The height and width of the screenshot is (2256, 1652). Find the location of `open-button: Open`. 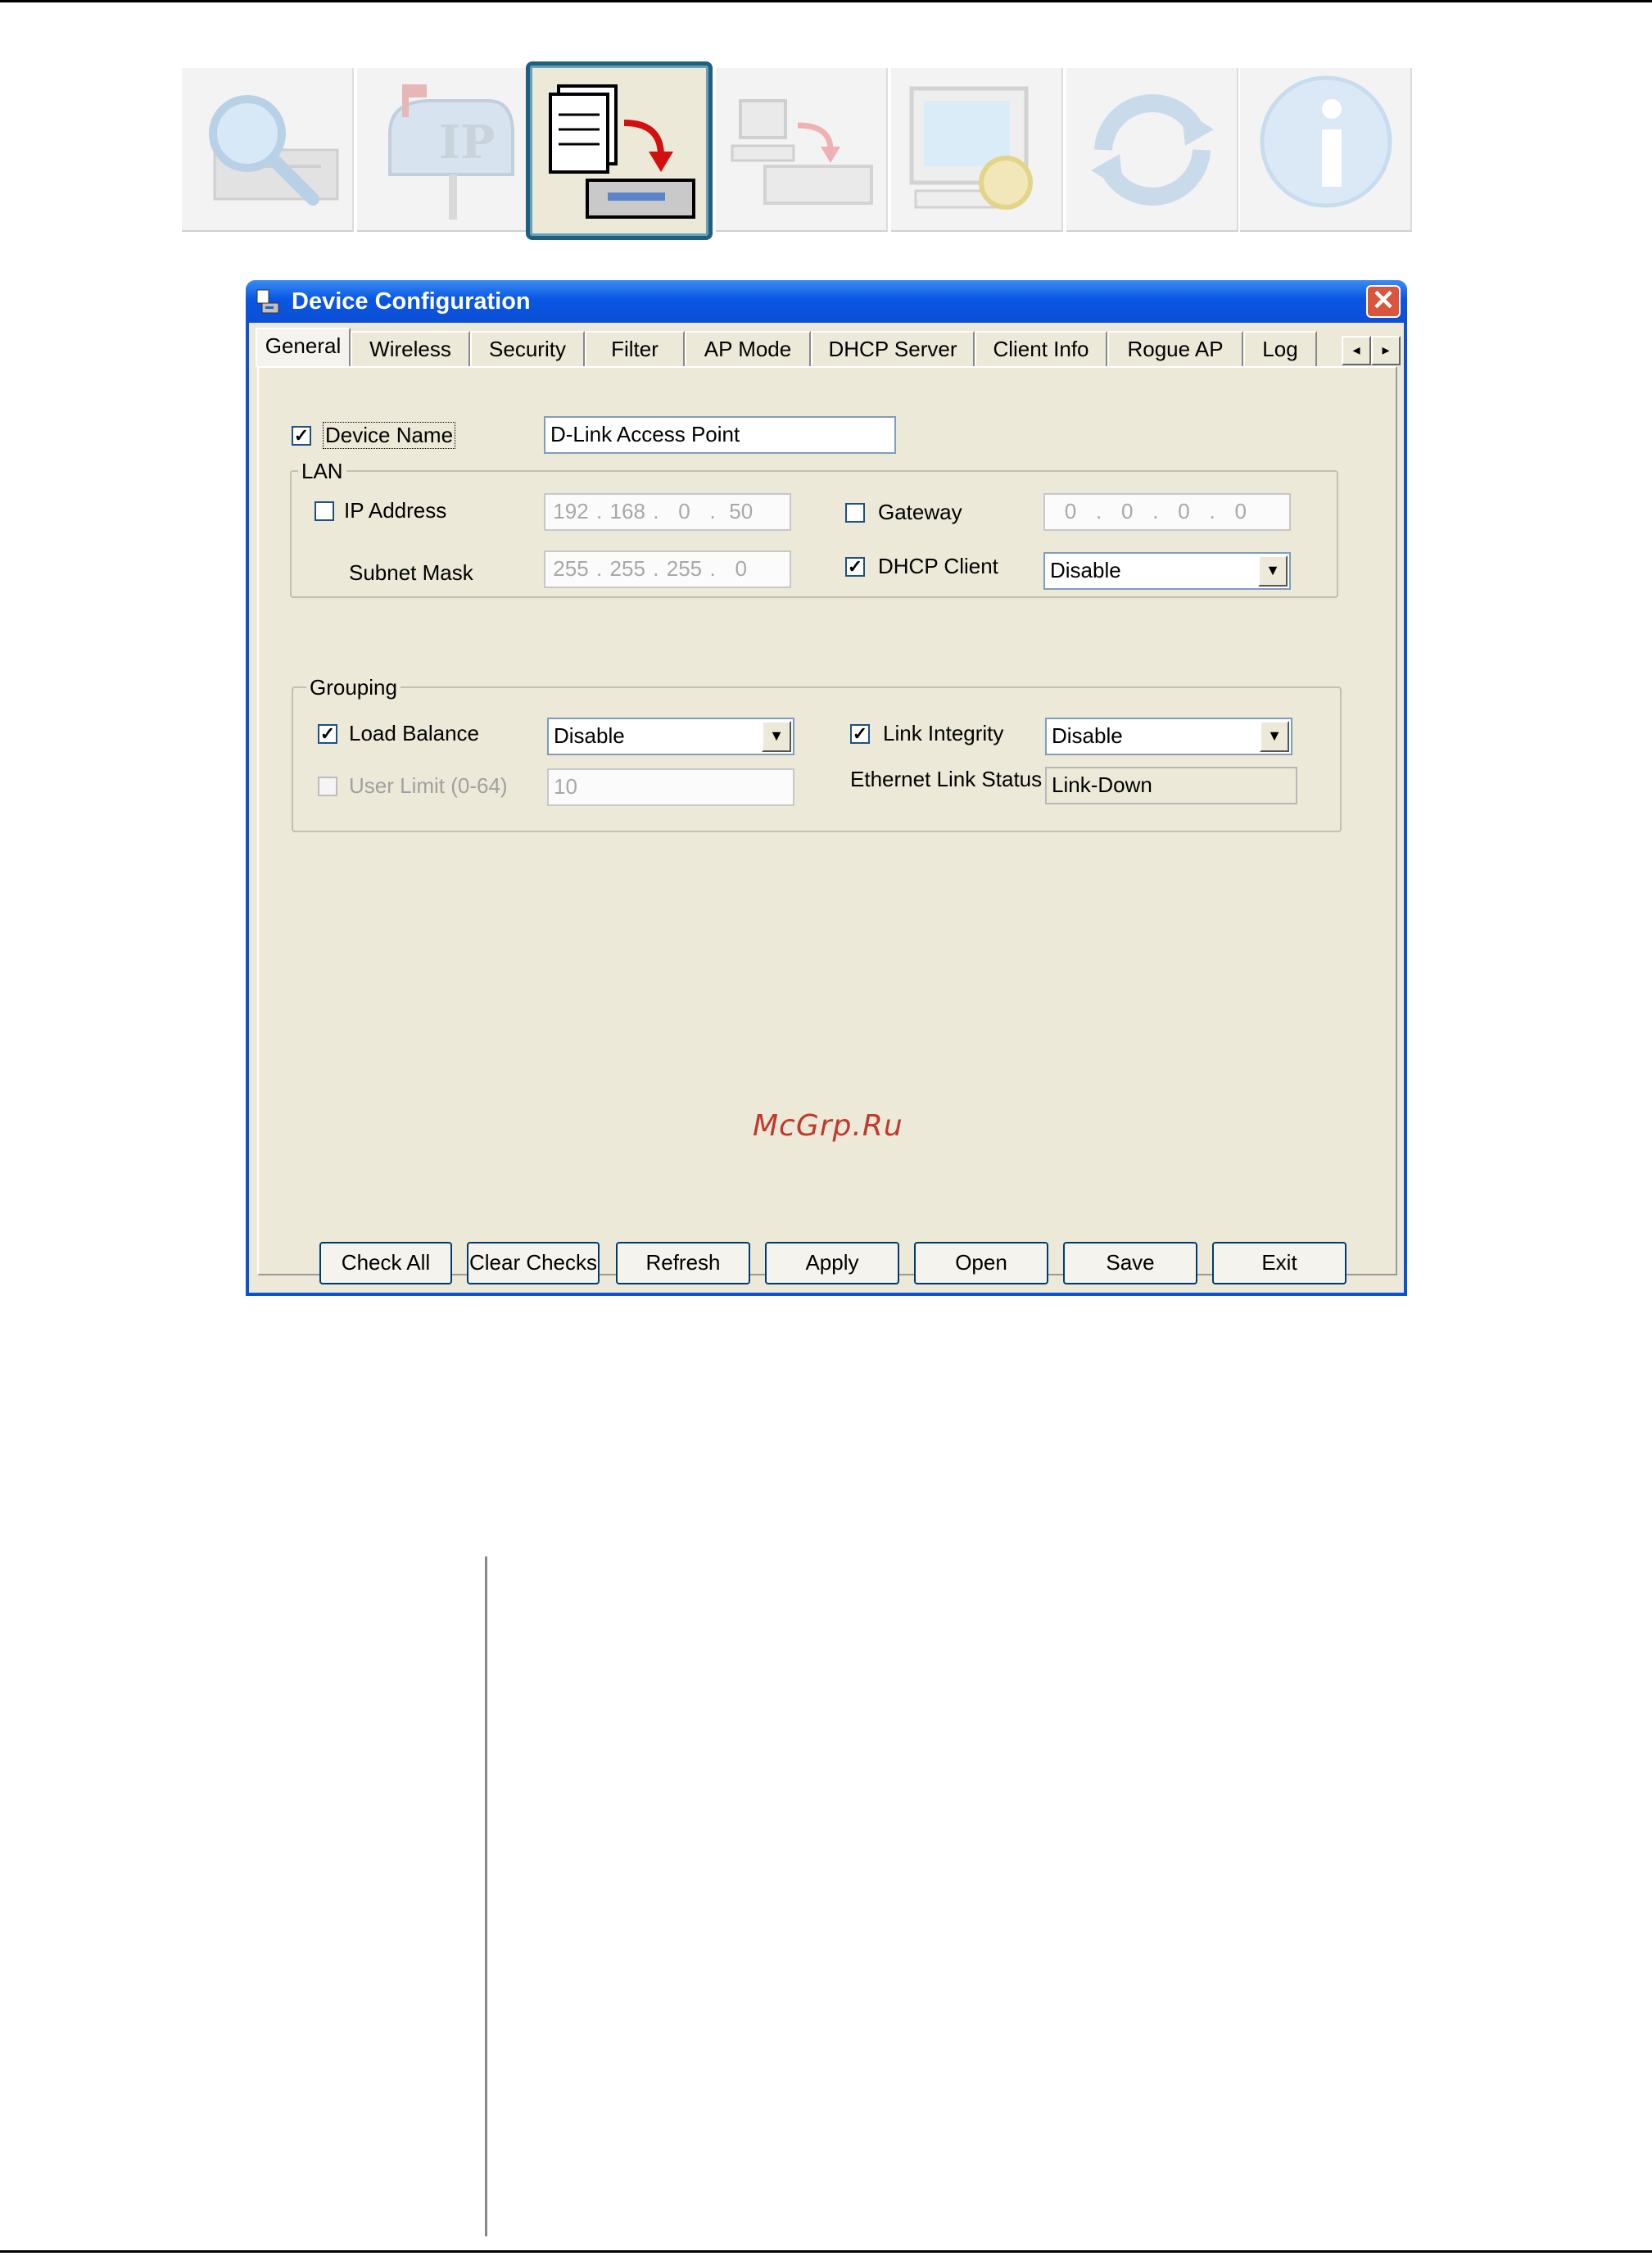

open-button: Open is located at coordinates (981, 1263).